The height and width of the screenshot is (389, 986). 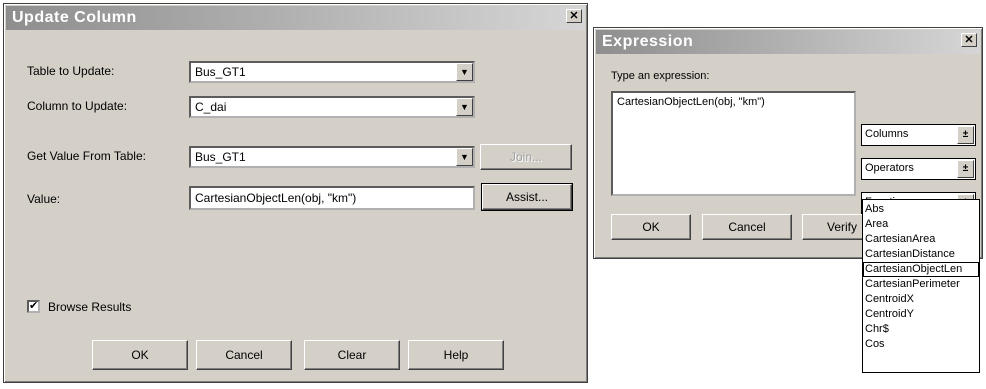 I want to click on function-list-item: CartesianObjectLen, so click(x=921, y=269).